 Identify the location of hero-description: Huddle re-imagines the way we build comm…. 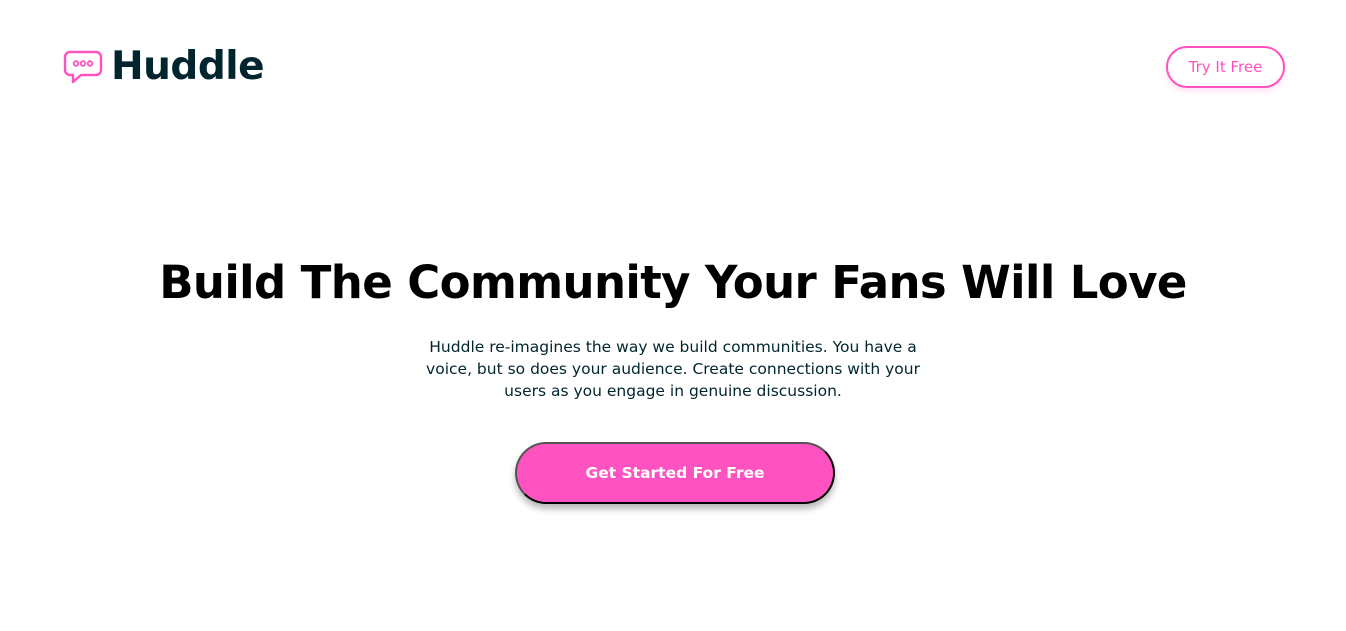
(673, 369).